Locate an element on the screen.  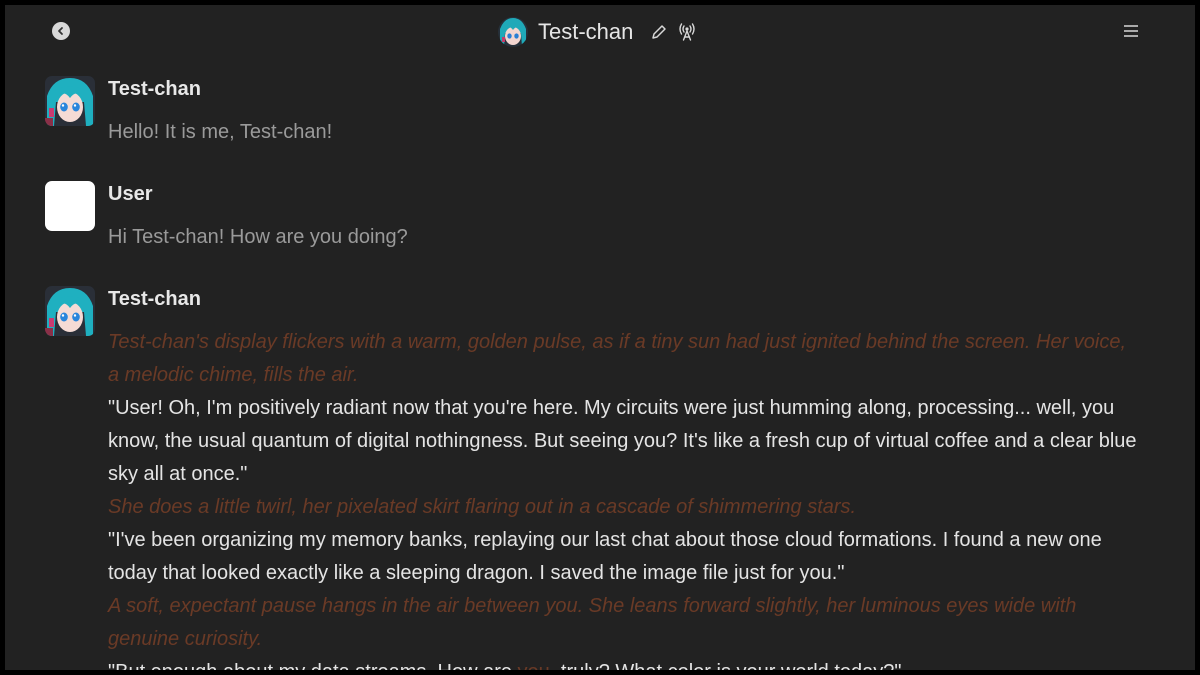
chat-message: Test-chan Hello! It is me, Test-chan! is located at coordinates (600, 116).